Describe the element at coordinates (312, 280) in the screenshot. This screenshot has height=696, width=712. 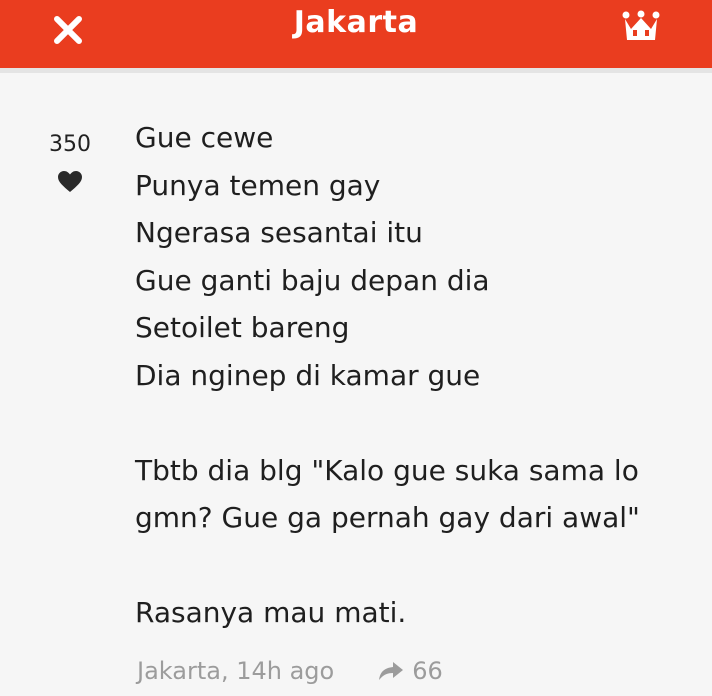
I see `post-line: Gue ganti baju depan dia` at that location.